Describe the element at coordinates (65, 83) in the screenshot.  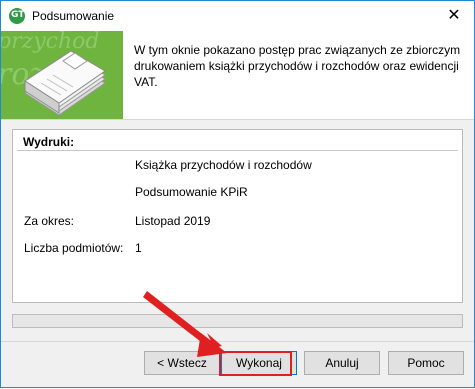
I see `stacked-documents-icon` at that location.